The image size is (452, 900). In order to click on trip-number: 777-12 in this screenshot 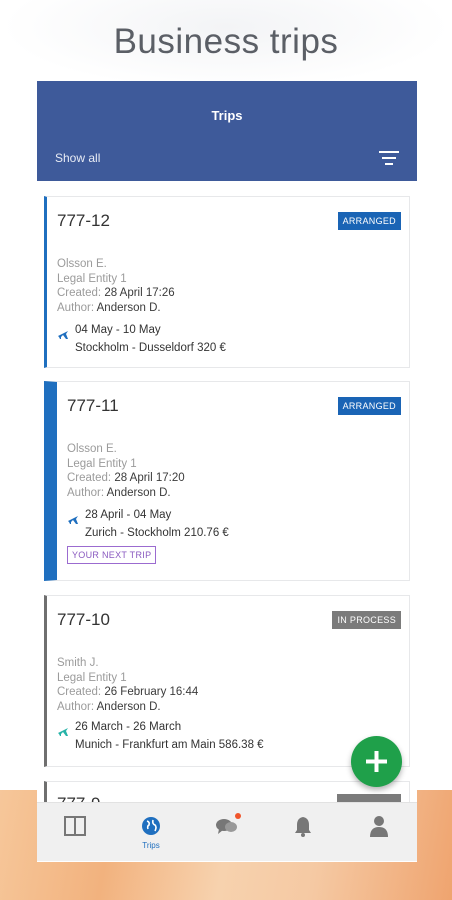, I will do `click(83, 220)`.